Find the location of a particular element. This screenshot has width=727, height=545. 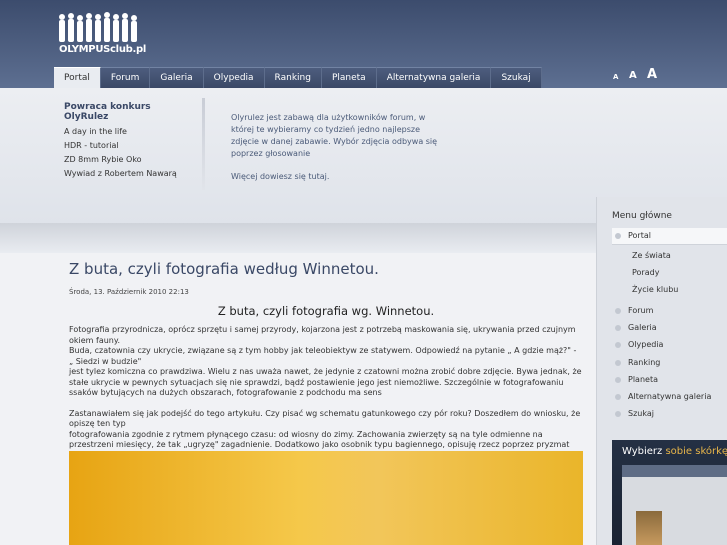

sidebar-item-label: Alternatywna galeria is located at coordinates (670, 396).